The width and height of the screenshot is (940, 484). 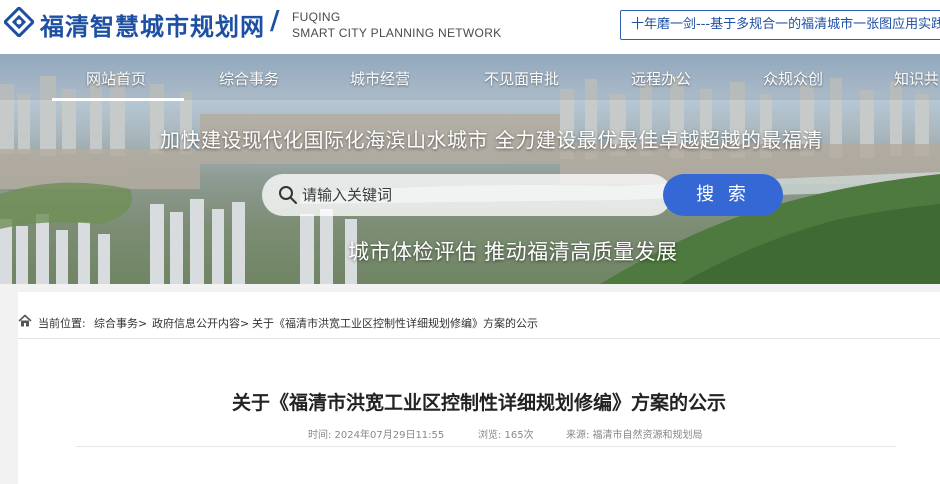 What do you see at coordinates (478, 403) in the screenshot?
I see `article-title: 关于《福清市洪宽工业区控制性详细规划修编》方案的公示` at bounding box center [478, 403].